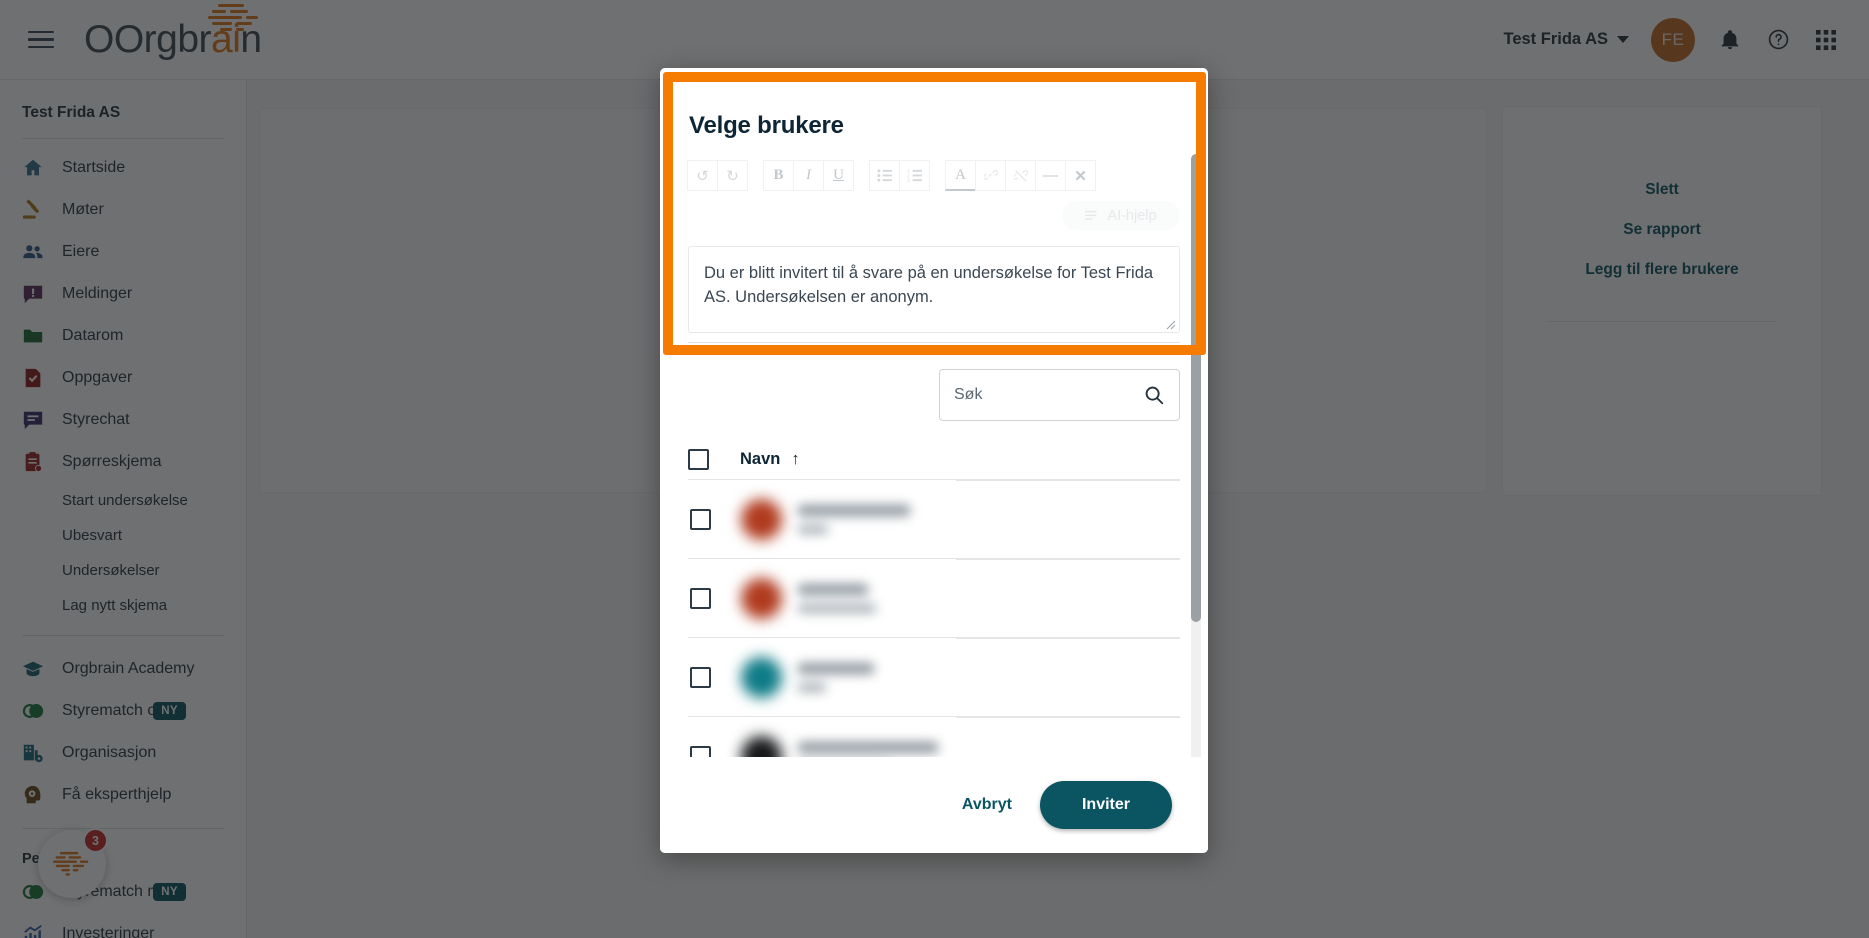 This screenshot has width=1869, height=938. I want to click on search-input: Søk, so click(1059, 395).